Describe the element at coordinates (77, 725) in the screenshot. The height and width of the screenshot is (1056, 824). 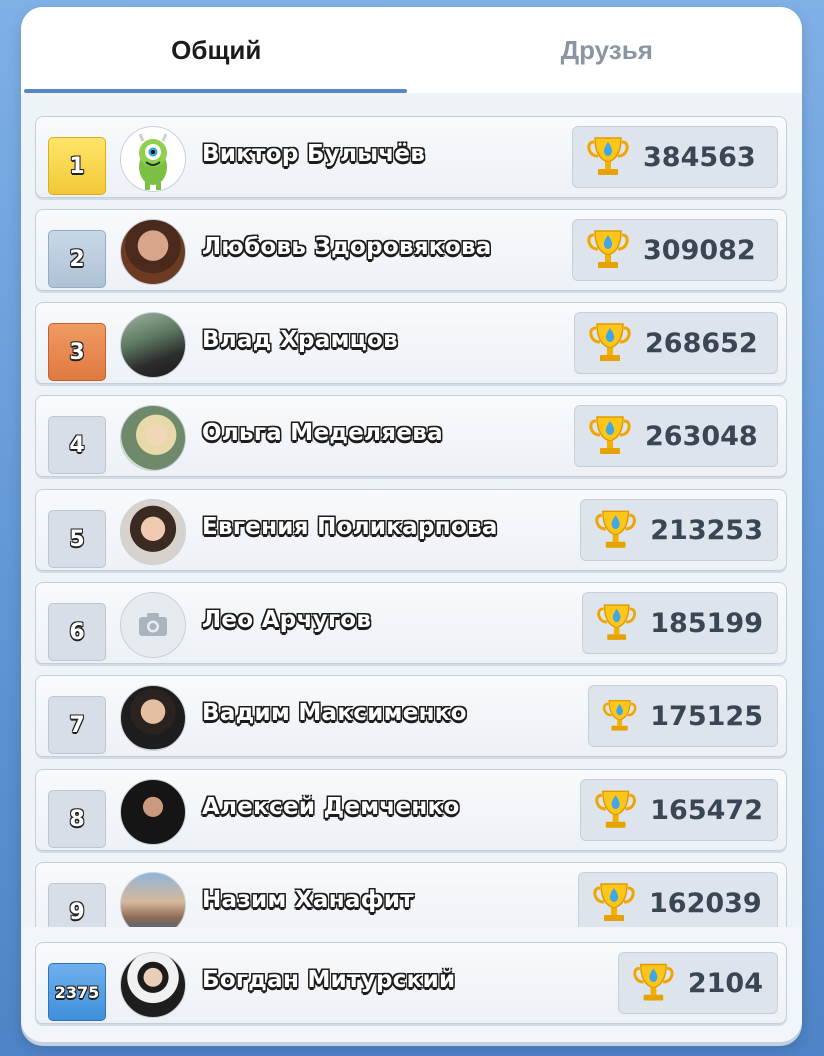
I see `rank-badge: 7` at that location.